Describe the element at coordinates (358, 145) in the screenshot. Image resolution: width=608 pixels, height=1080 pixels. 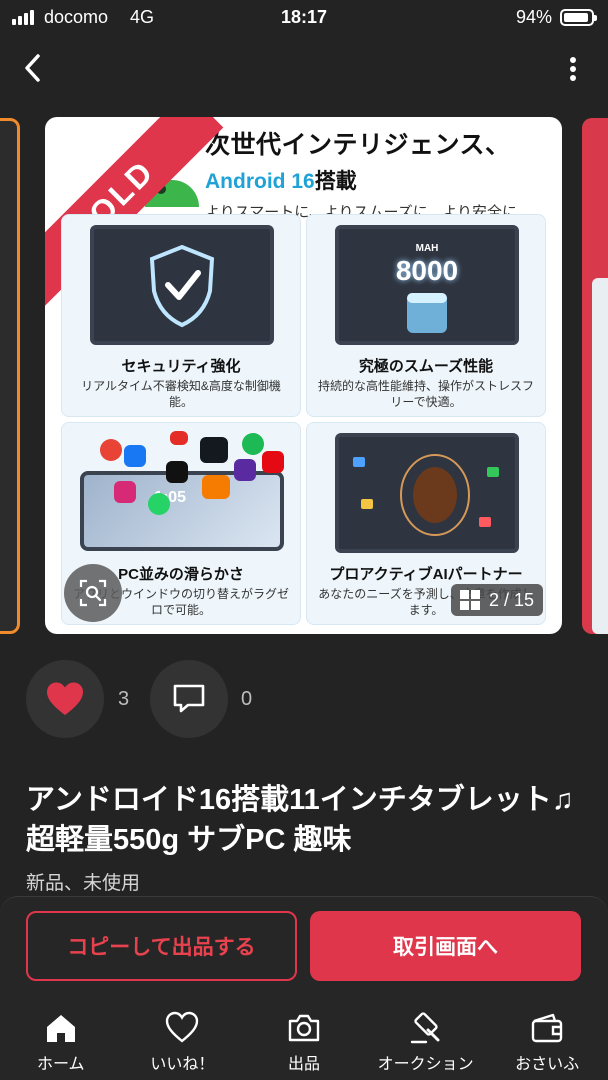
I see `image-headline: 次世代インテリジェンス、` at that location.